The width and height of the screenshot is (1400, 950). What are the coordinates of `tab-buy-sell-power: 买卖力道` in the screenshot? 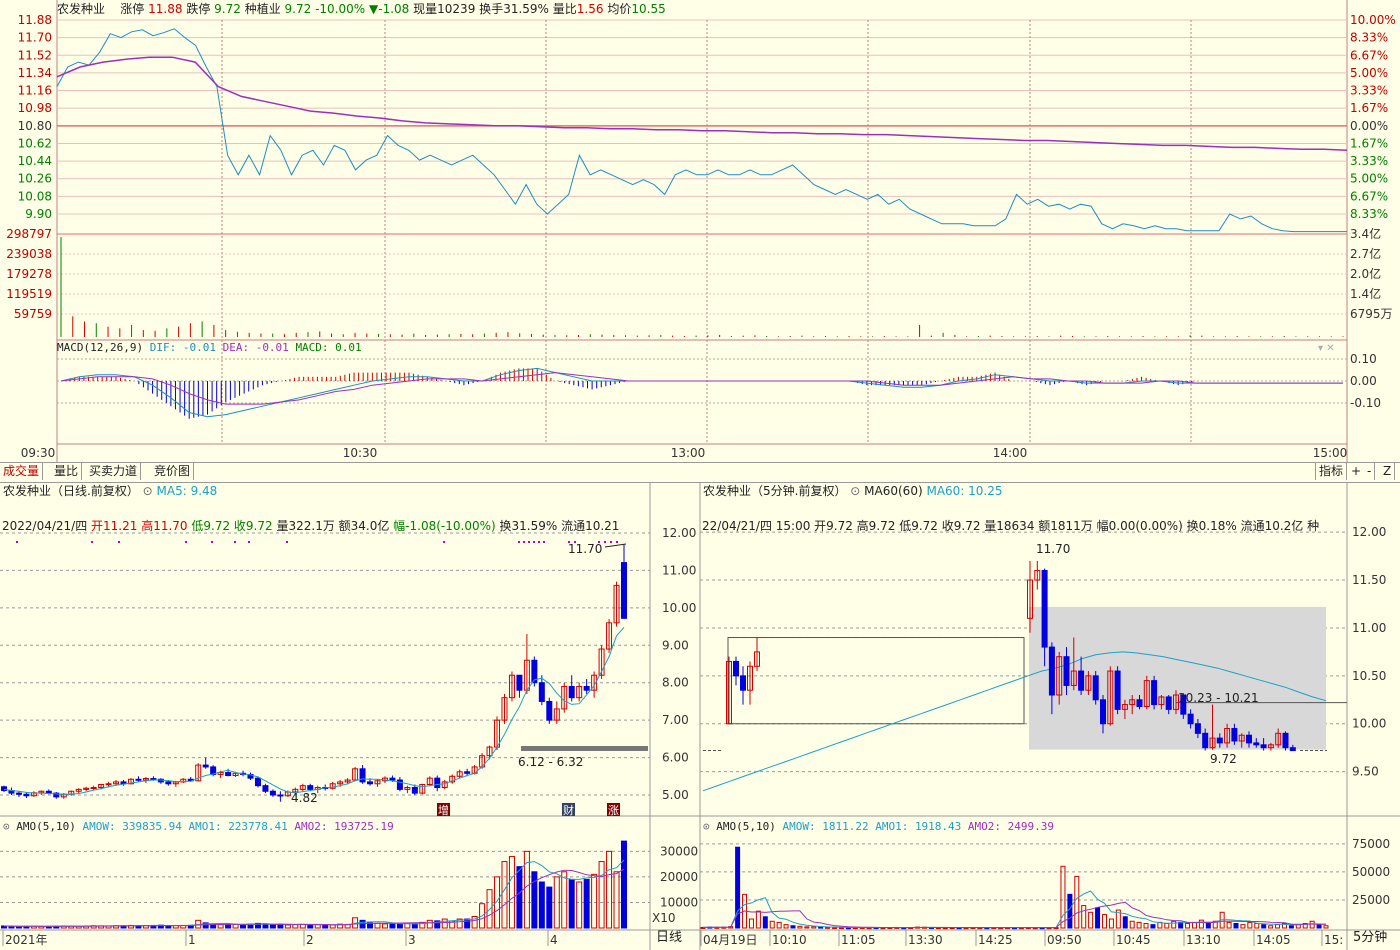 It's located at (114, 471).